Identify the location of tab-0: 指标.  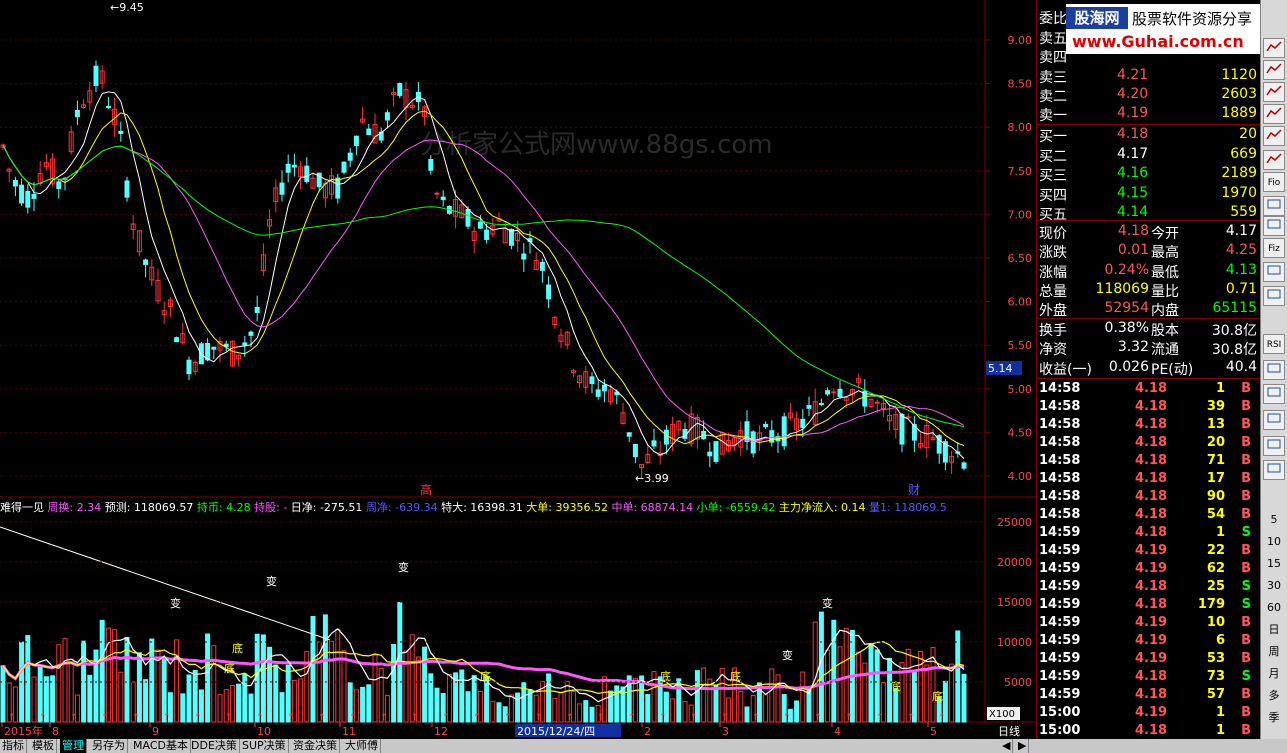
(13, 746).